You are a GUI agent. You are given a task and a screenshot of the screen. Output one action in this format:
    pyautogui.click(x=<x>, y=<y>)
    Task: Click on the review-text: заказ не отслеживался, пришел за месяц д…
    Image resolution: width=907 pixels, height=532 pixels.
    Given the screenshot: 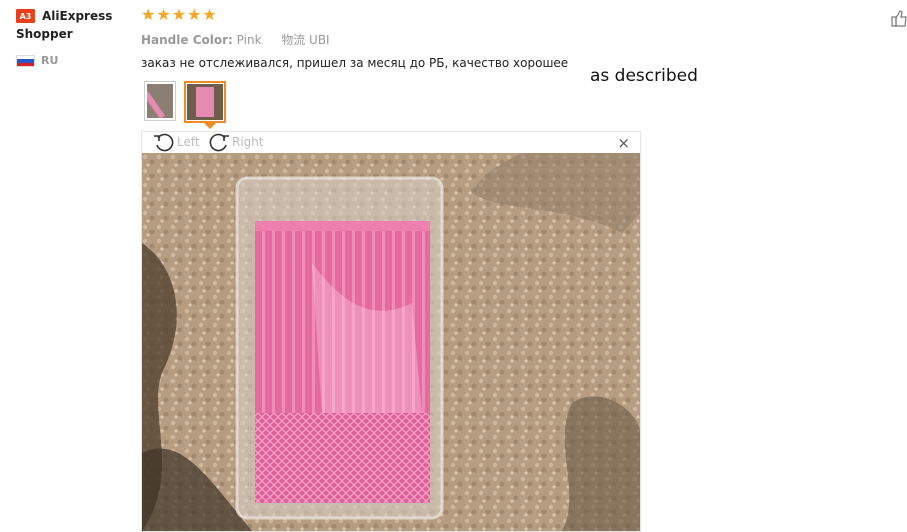 What is the action you would take?
    pyautogui.click(x=355, y=63)
    